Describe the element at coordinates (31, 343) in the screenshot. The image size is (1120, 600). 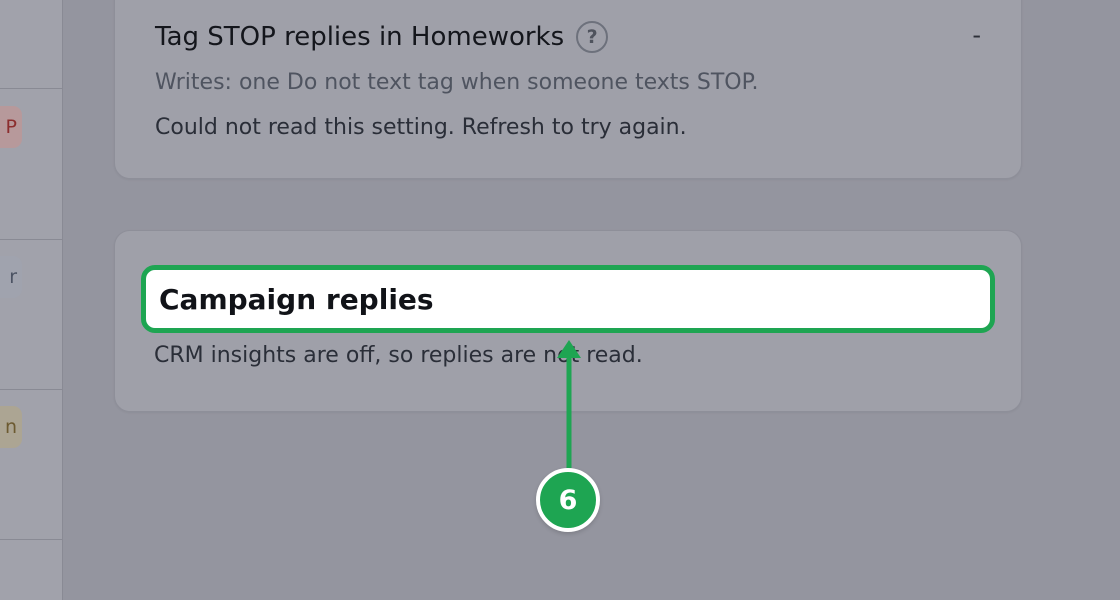
I see `sidebar-row: n` at that location.